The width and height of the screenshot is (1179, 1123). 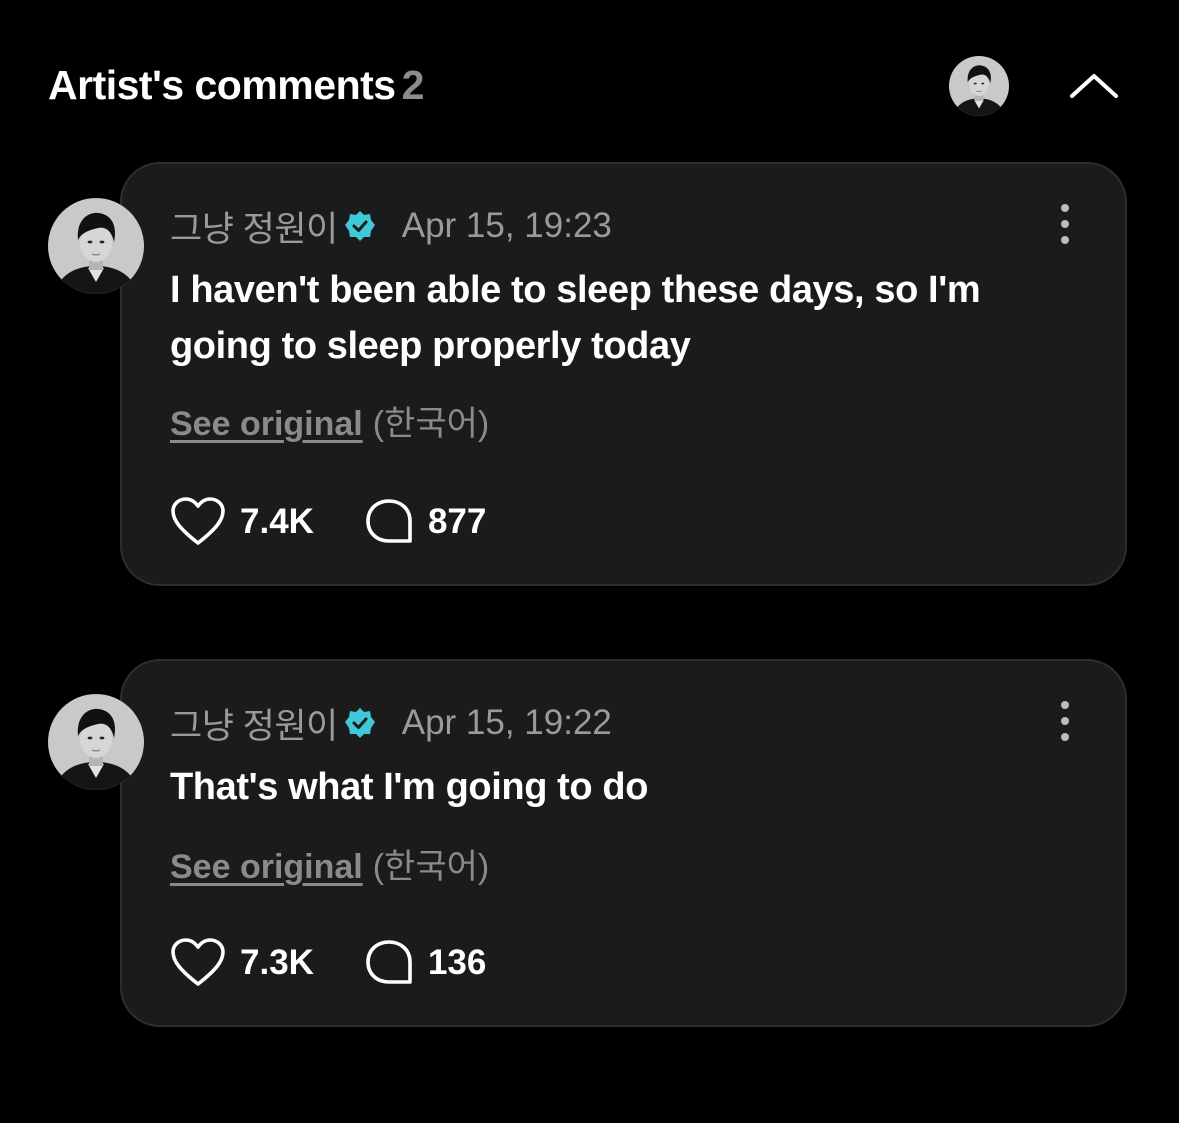 I want to click on section-title-label: Artist's comments, so click(x=222, y=85).